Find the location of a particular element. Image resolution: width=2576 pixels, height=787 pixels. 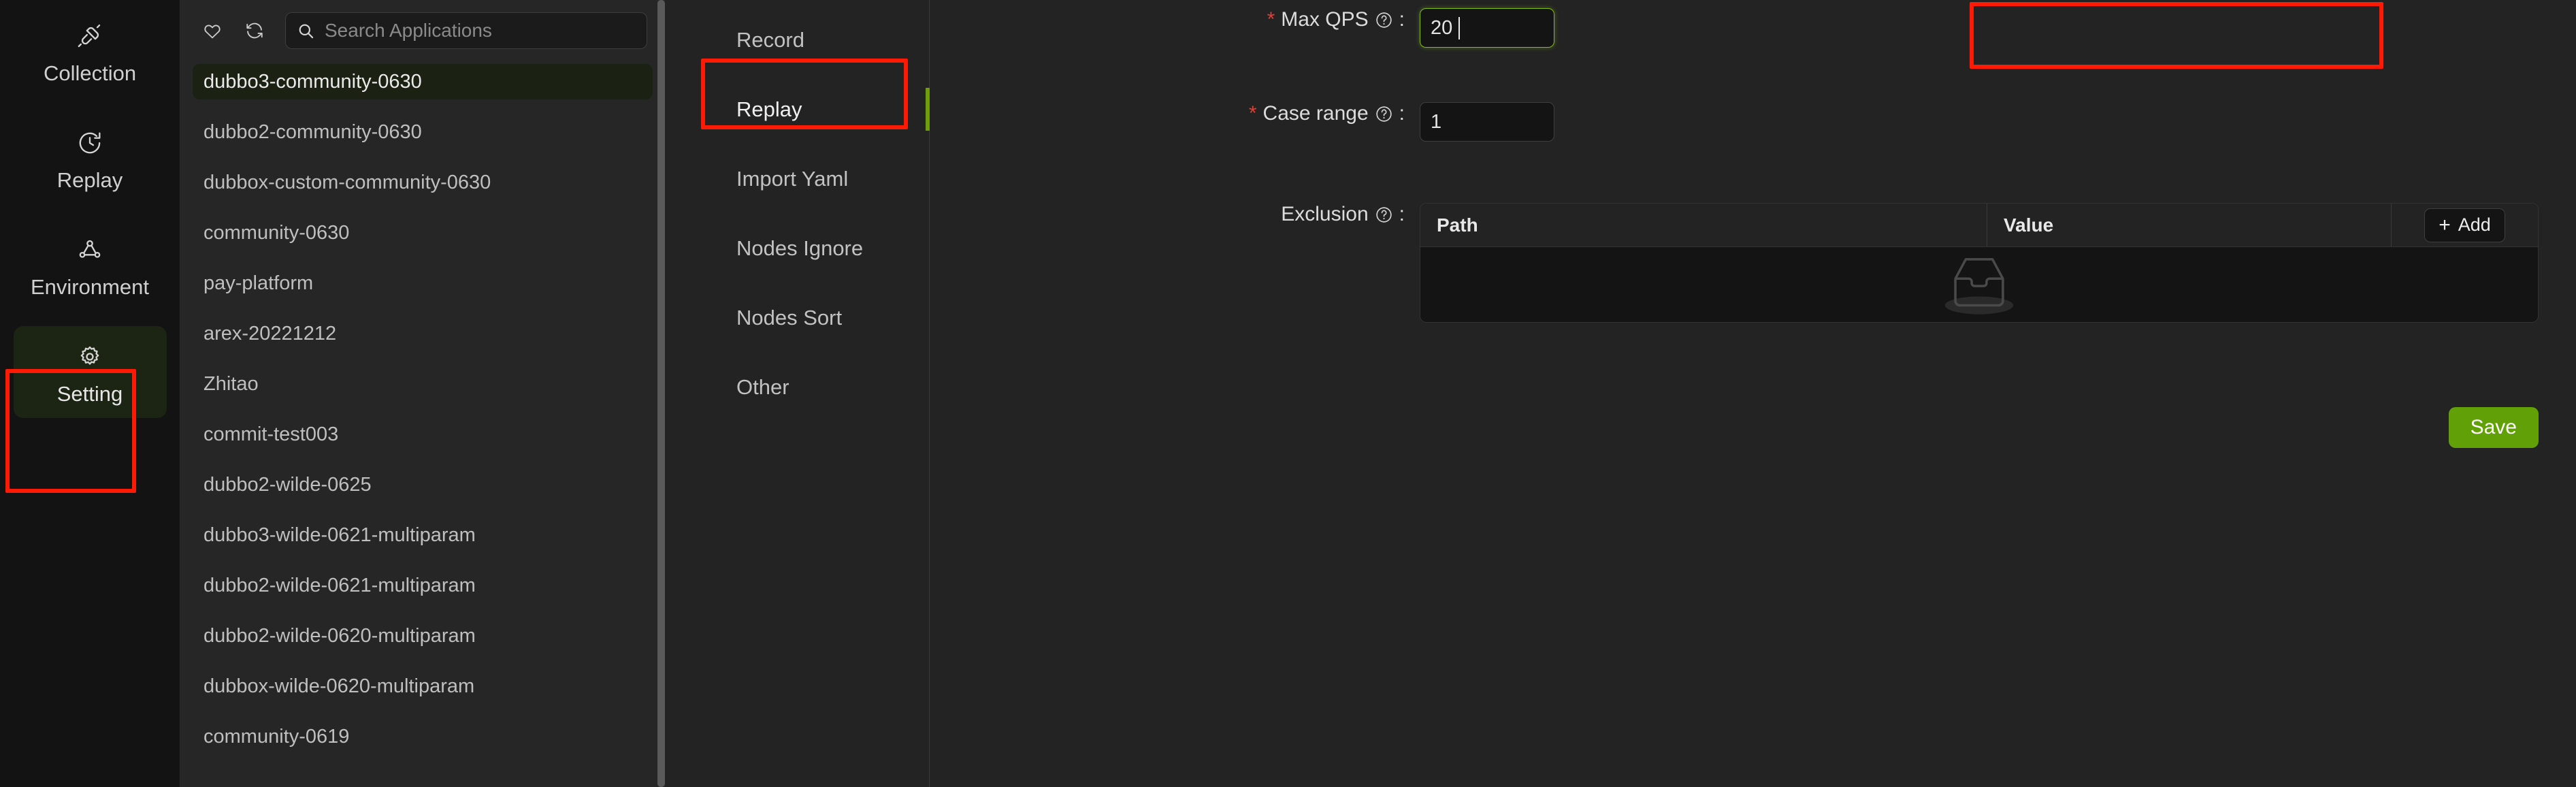

list-item: dubbo2-wilde-0625 is located at coordinates (423, 484).